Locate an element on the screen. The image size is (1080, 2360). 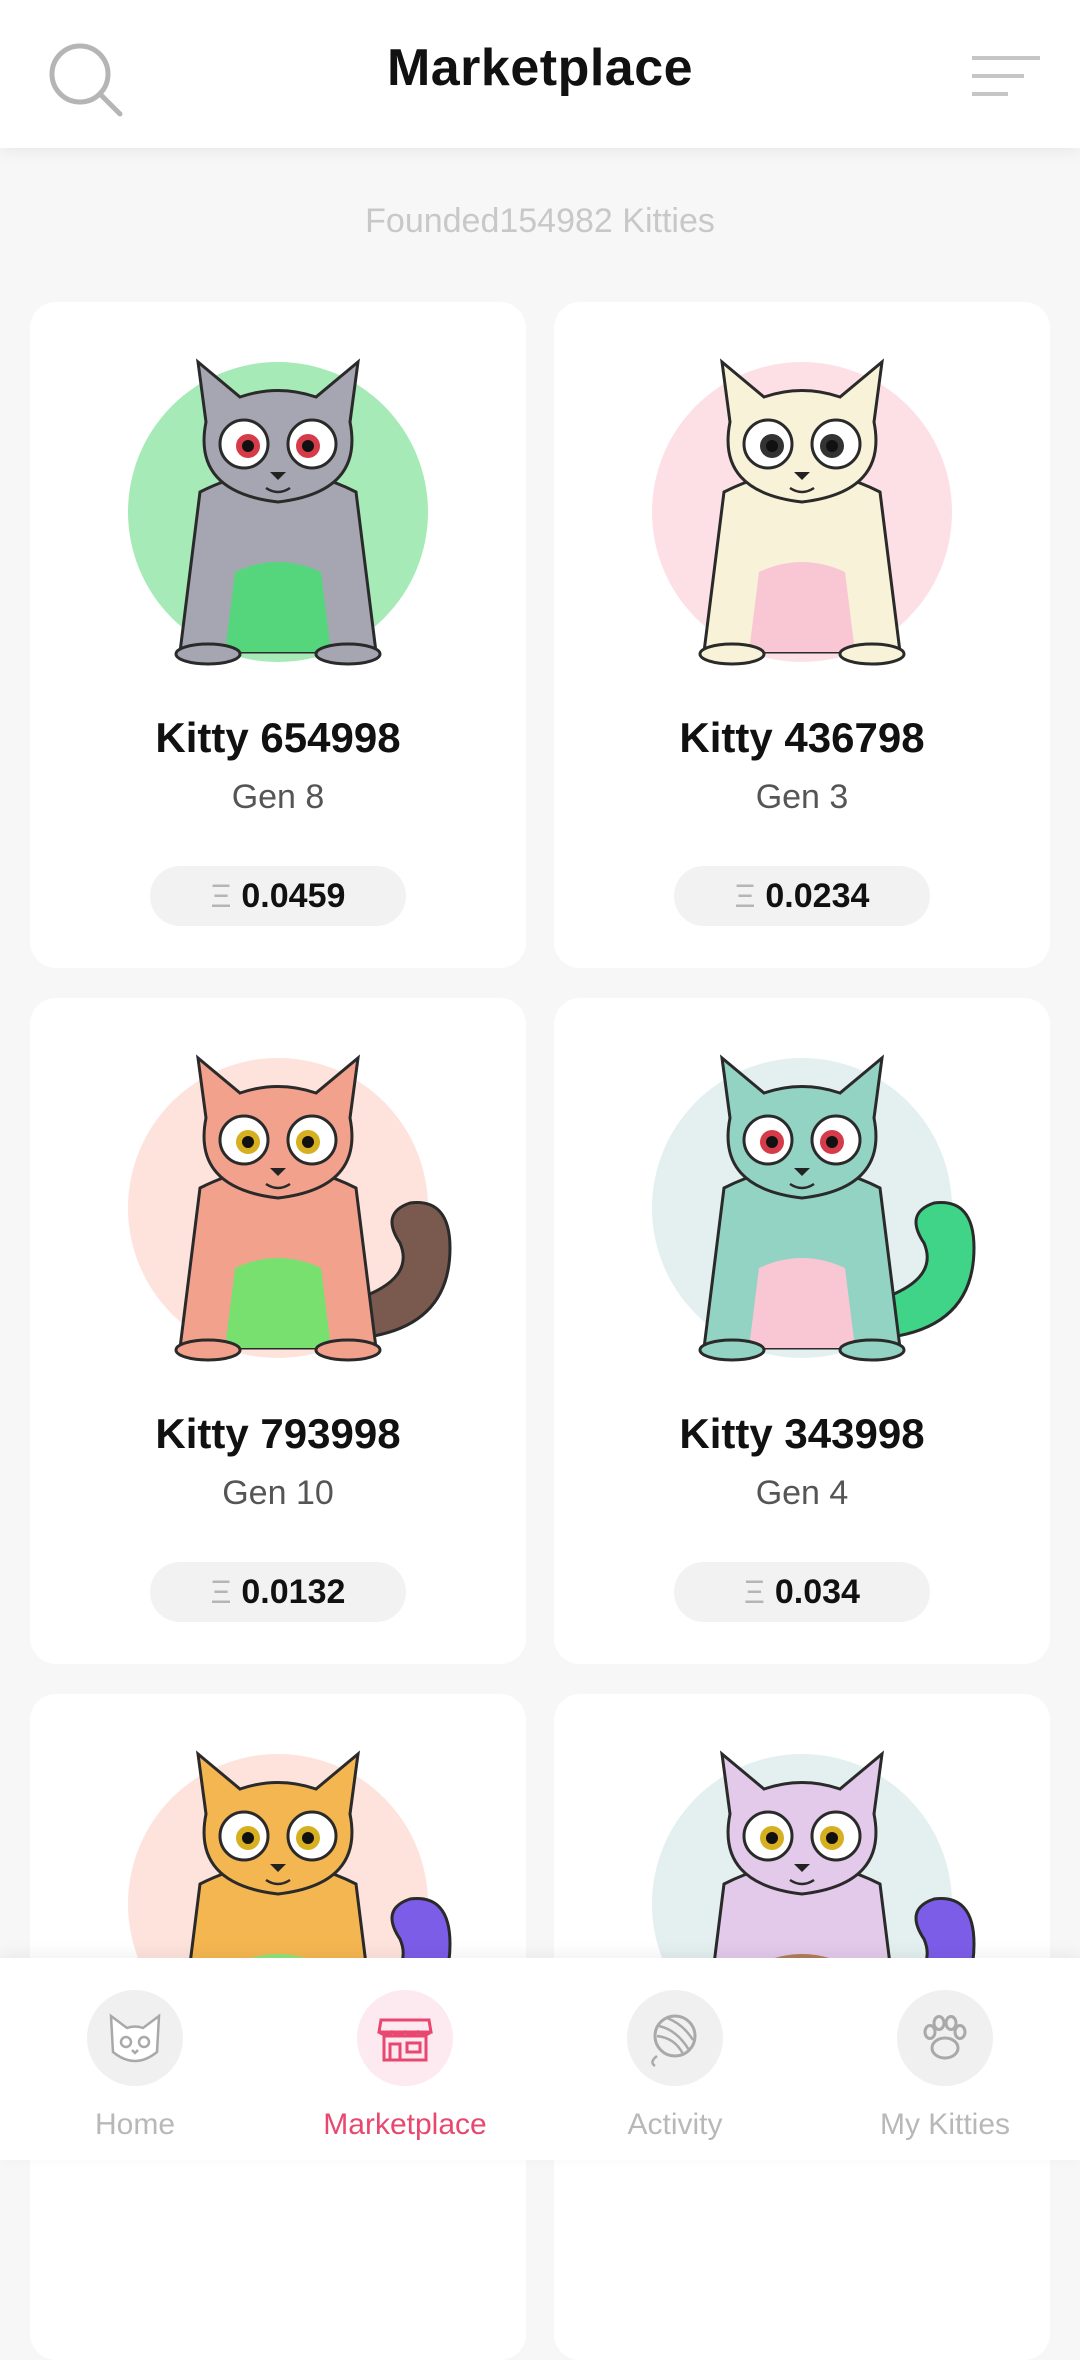
kitty-card: Kitty 436798 Gen 3 Ξ 0.0234 is located at coordinates (802, 635).